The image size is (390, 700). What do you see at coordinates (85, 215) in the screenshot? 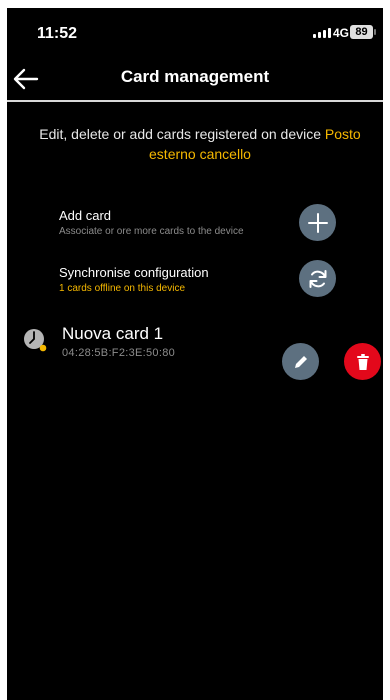
I see `add-card-title: Add card` at bounding box center [85, 215].